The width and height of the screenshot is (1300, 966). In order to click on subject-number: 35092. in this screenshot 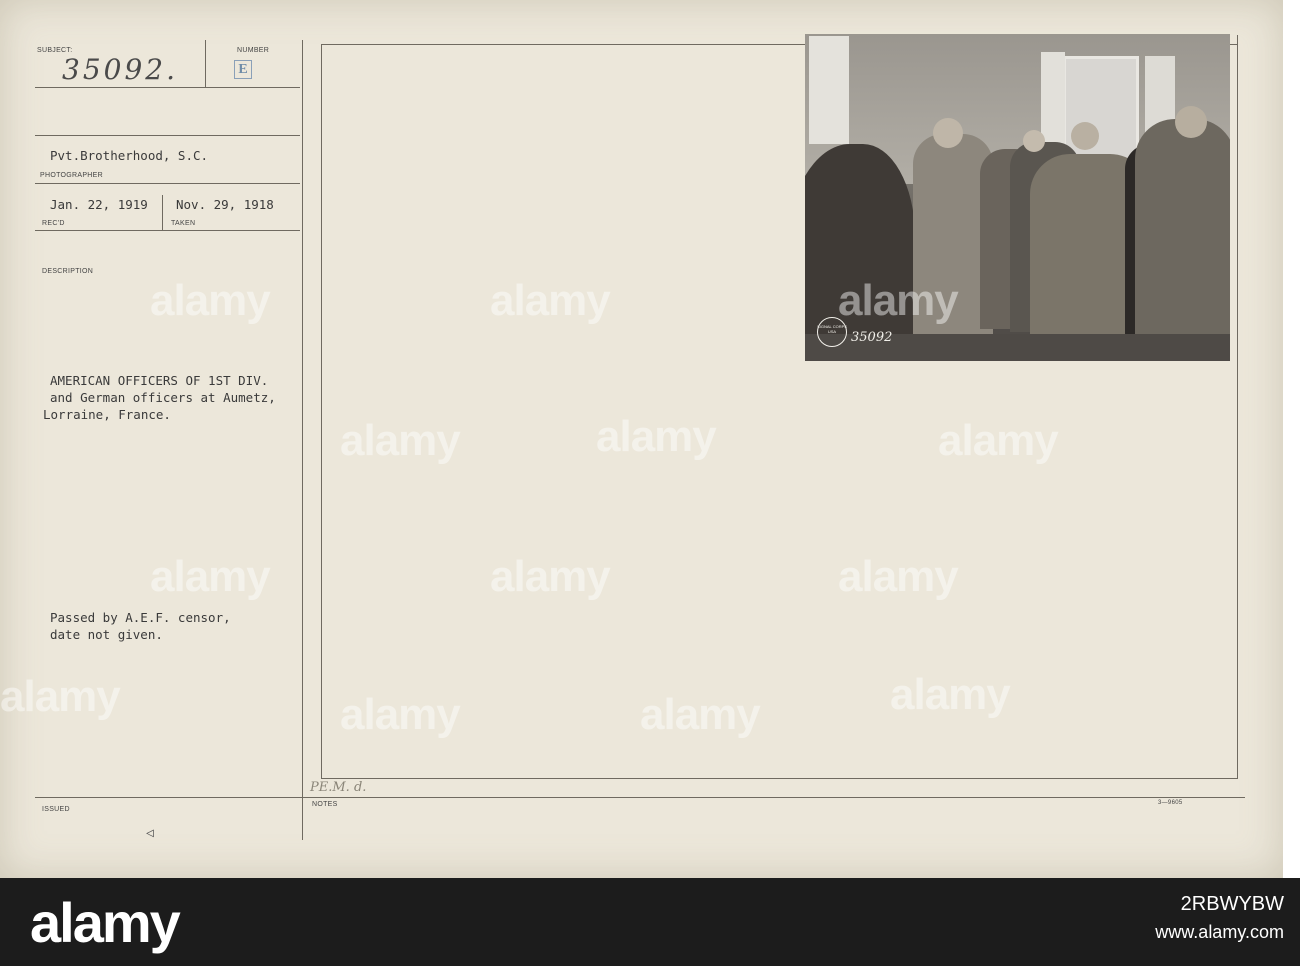, I will do `click(120, 69)`.